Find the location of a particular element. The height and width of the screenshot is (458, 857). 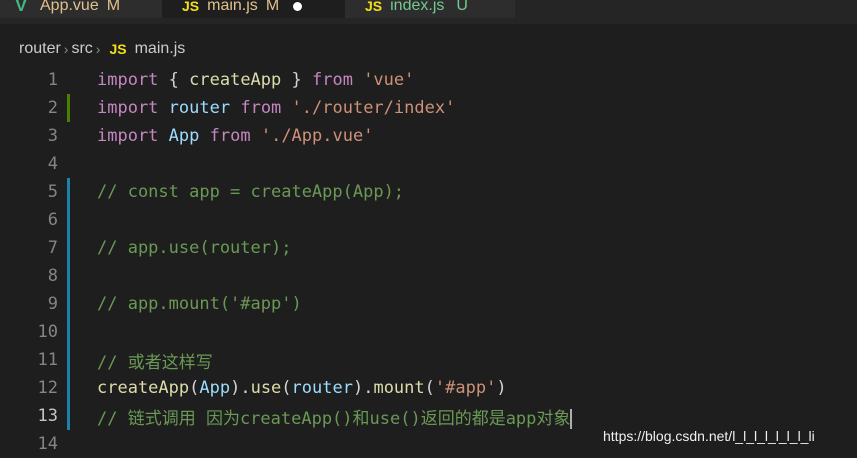

line-number: 12 is located at coordinates (47, 388).